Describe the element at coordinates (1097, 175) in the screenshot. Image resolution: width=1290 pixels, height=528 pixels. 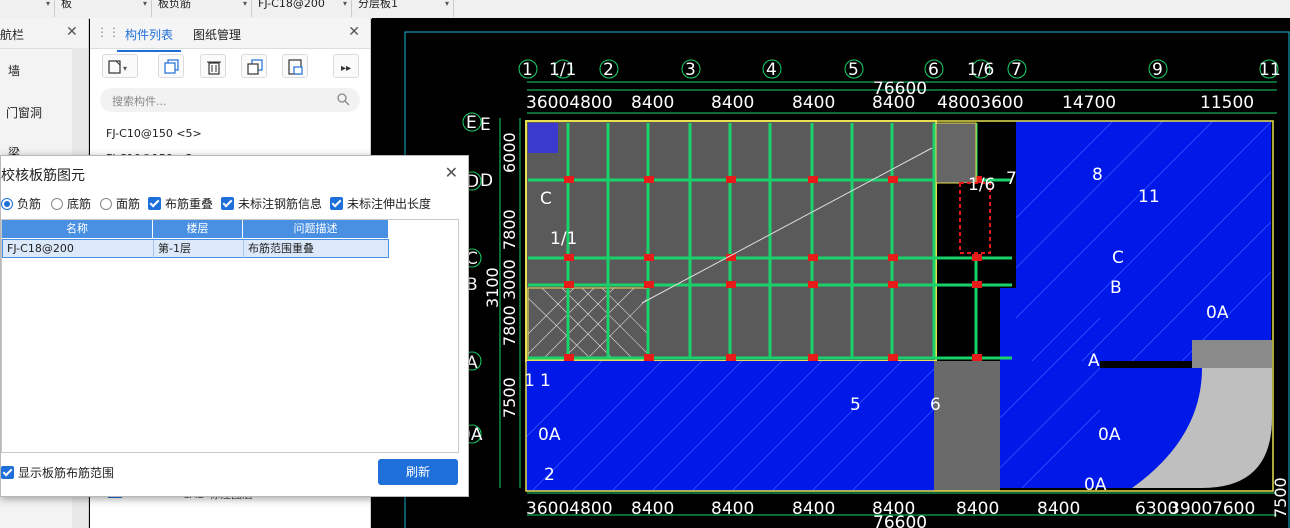
I see `axis-label: 8` at that location.